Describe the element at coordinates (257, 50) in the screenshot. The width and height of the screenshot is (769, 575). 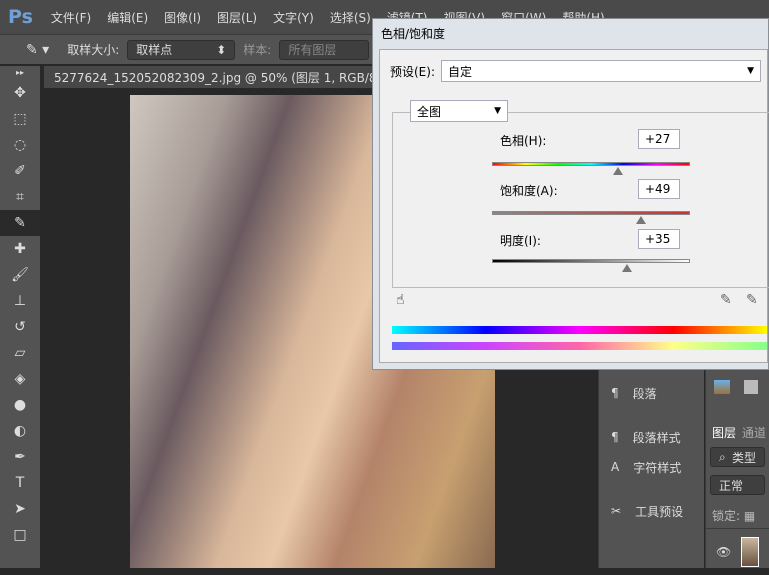
I see `sample-label: 样本:` at that location.